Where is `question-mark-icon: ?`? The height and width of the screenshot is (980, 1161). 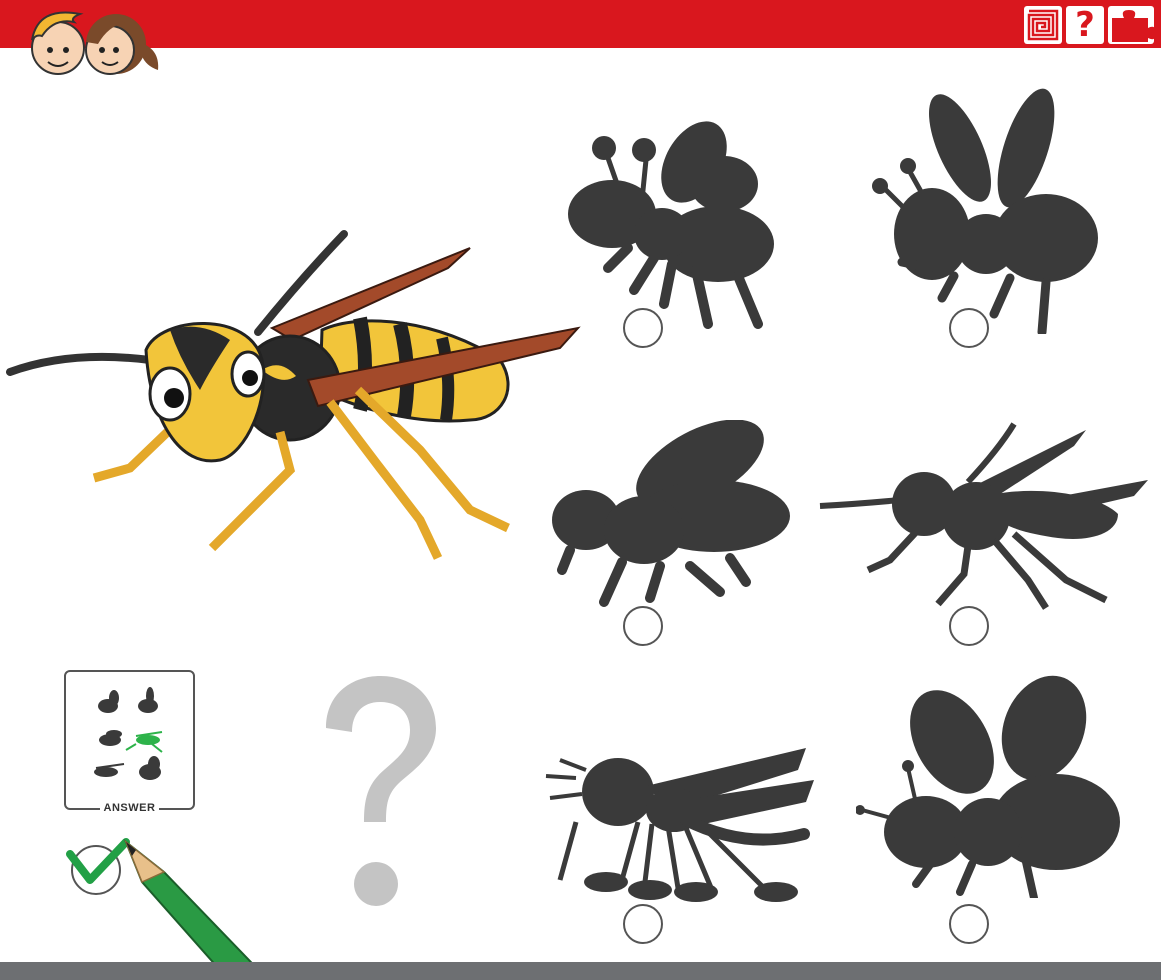
question-mark-icon: ? is located at coordinates (1085, 25).